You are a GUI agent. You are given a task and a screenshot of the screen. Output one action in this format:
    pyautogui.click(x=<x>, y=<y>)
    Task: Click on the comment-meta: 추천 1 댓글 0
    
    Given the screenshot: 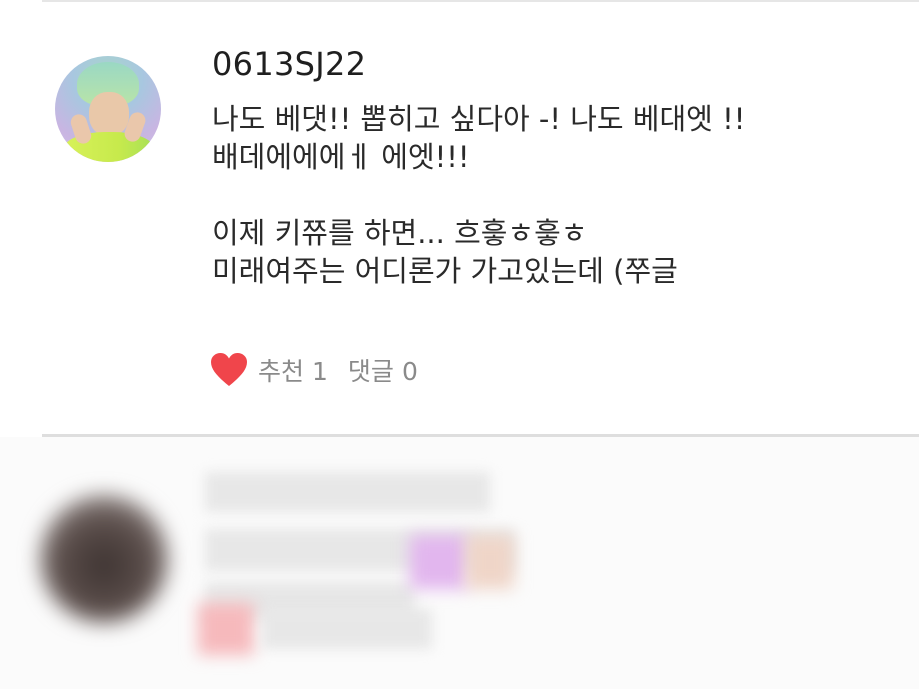 What is the action you would take?
    pyautogui.click(x=324, y=370)
    